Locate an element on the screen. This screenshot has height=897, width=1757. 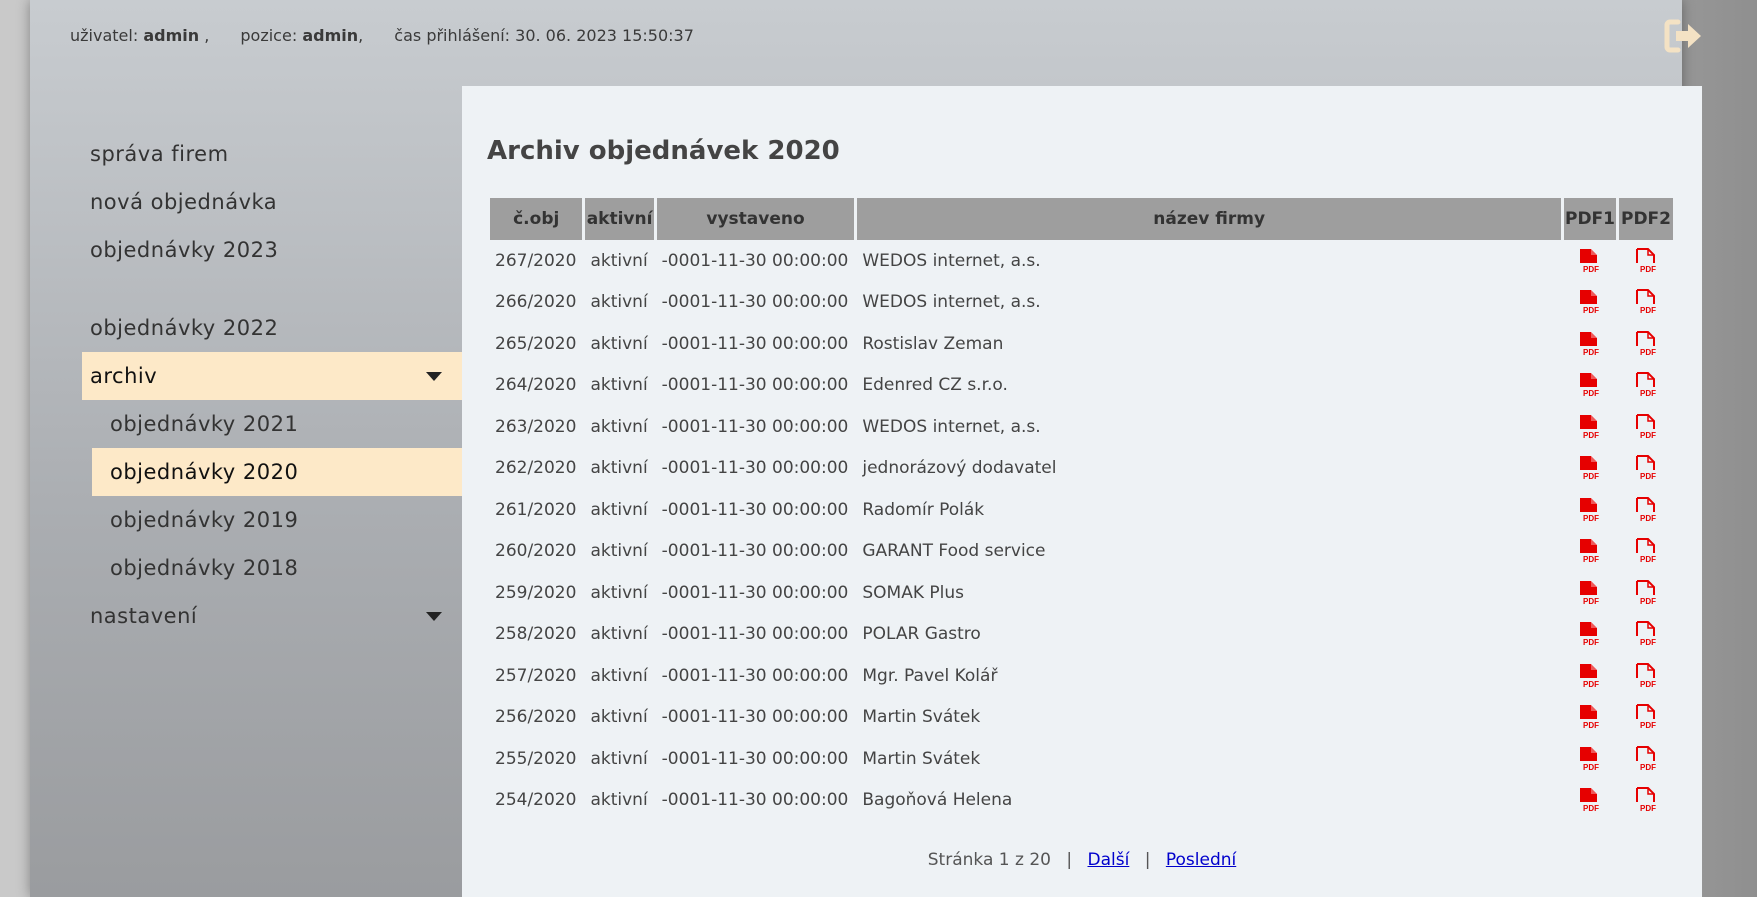
order-number-cell: 257/2020 is located at coordinates (536, 675).